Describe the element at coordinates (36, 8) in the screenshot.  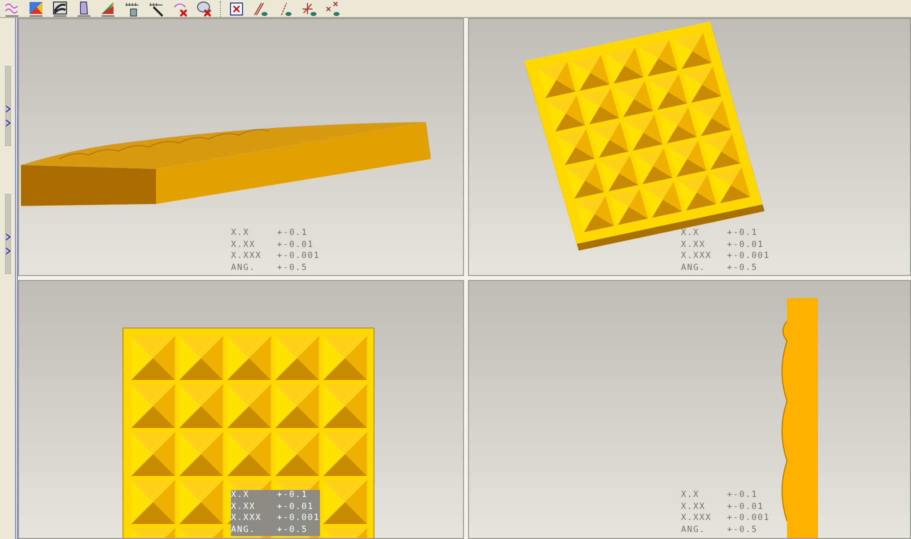
I see `spectrum-icon` at that location.